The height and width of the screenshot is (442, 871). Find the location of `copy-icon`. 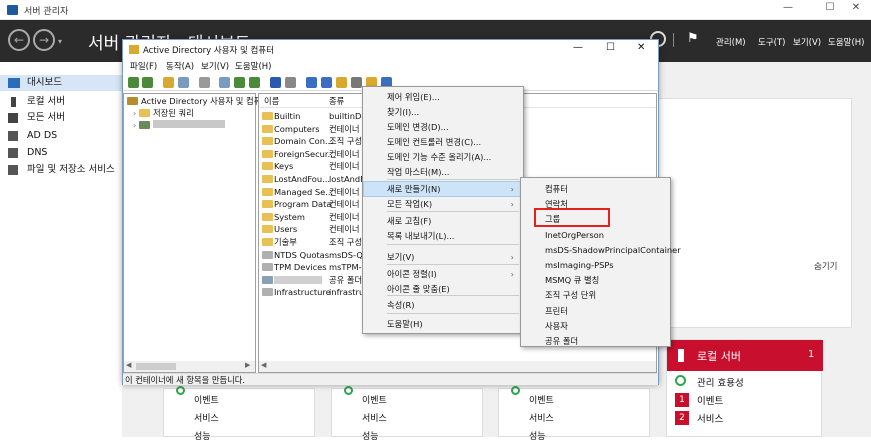

copy-icon is located at coordinates (204, 82).